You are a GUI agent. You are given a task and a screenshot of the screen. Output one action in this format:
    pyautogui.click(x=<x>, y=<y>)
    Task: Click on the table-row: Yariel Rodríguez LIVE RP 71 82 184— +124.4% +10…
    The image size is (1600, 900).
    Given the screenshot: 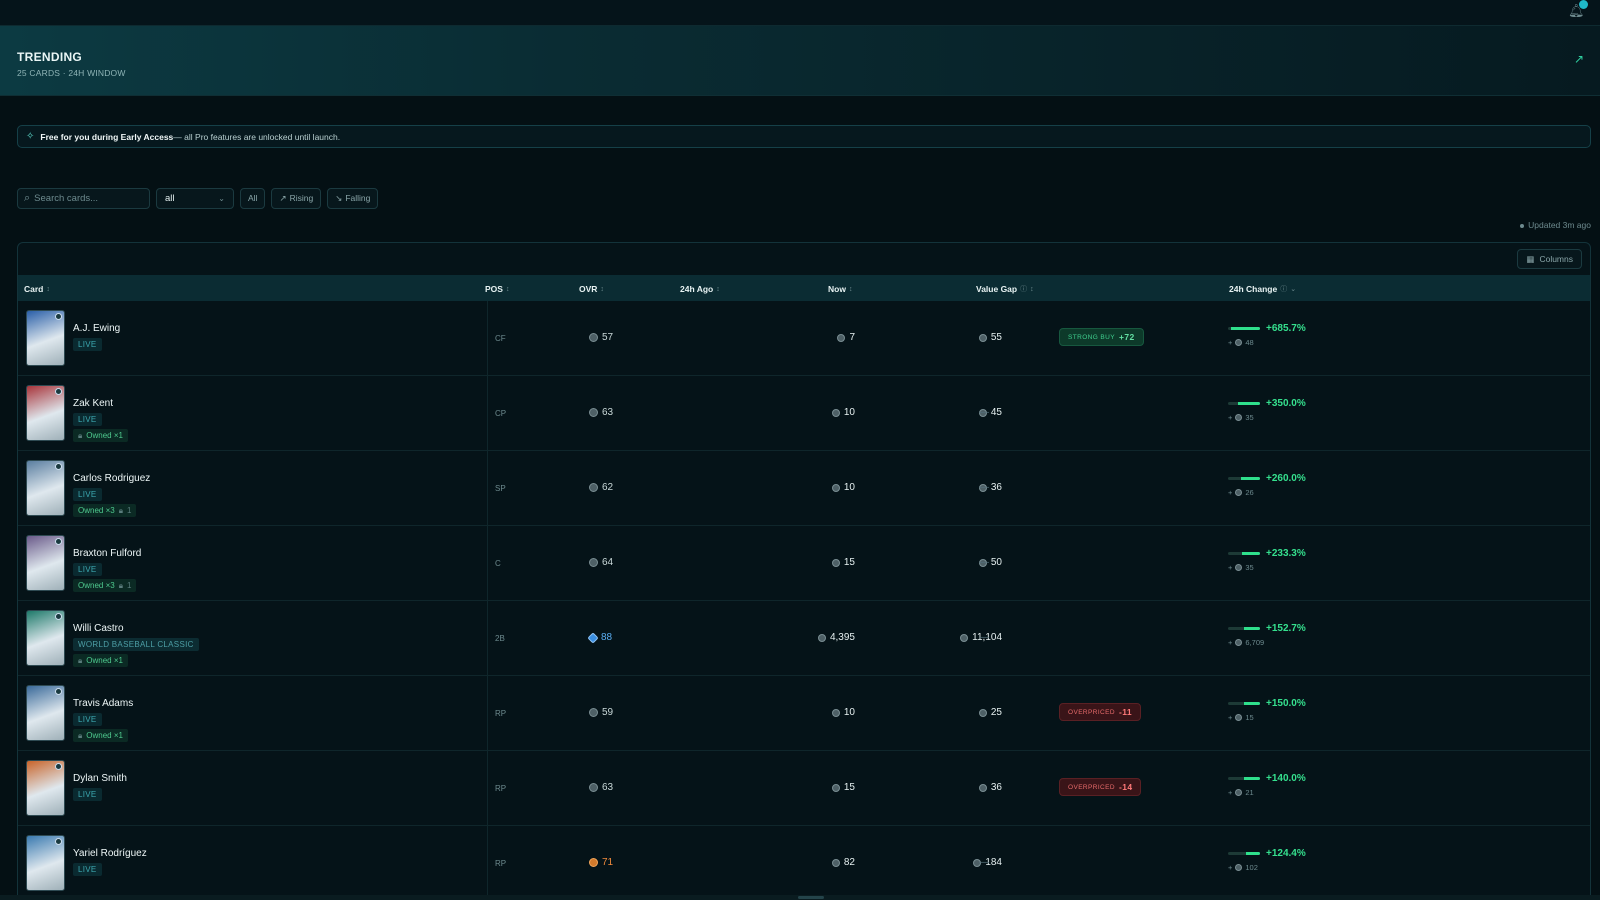 What is the action you would take?
    pyautogui.click(x=804, y=862)
    